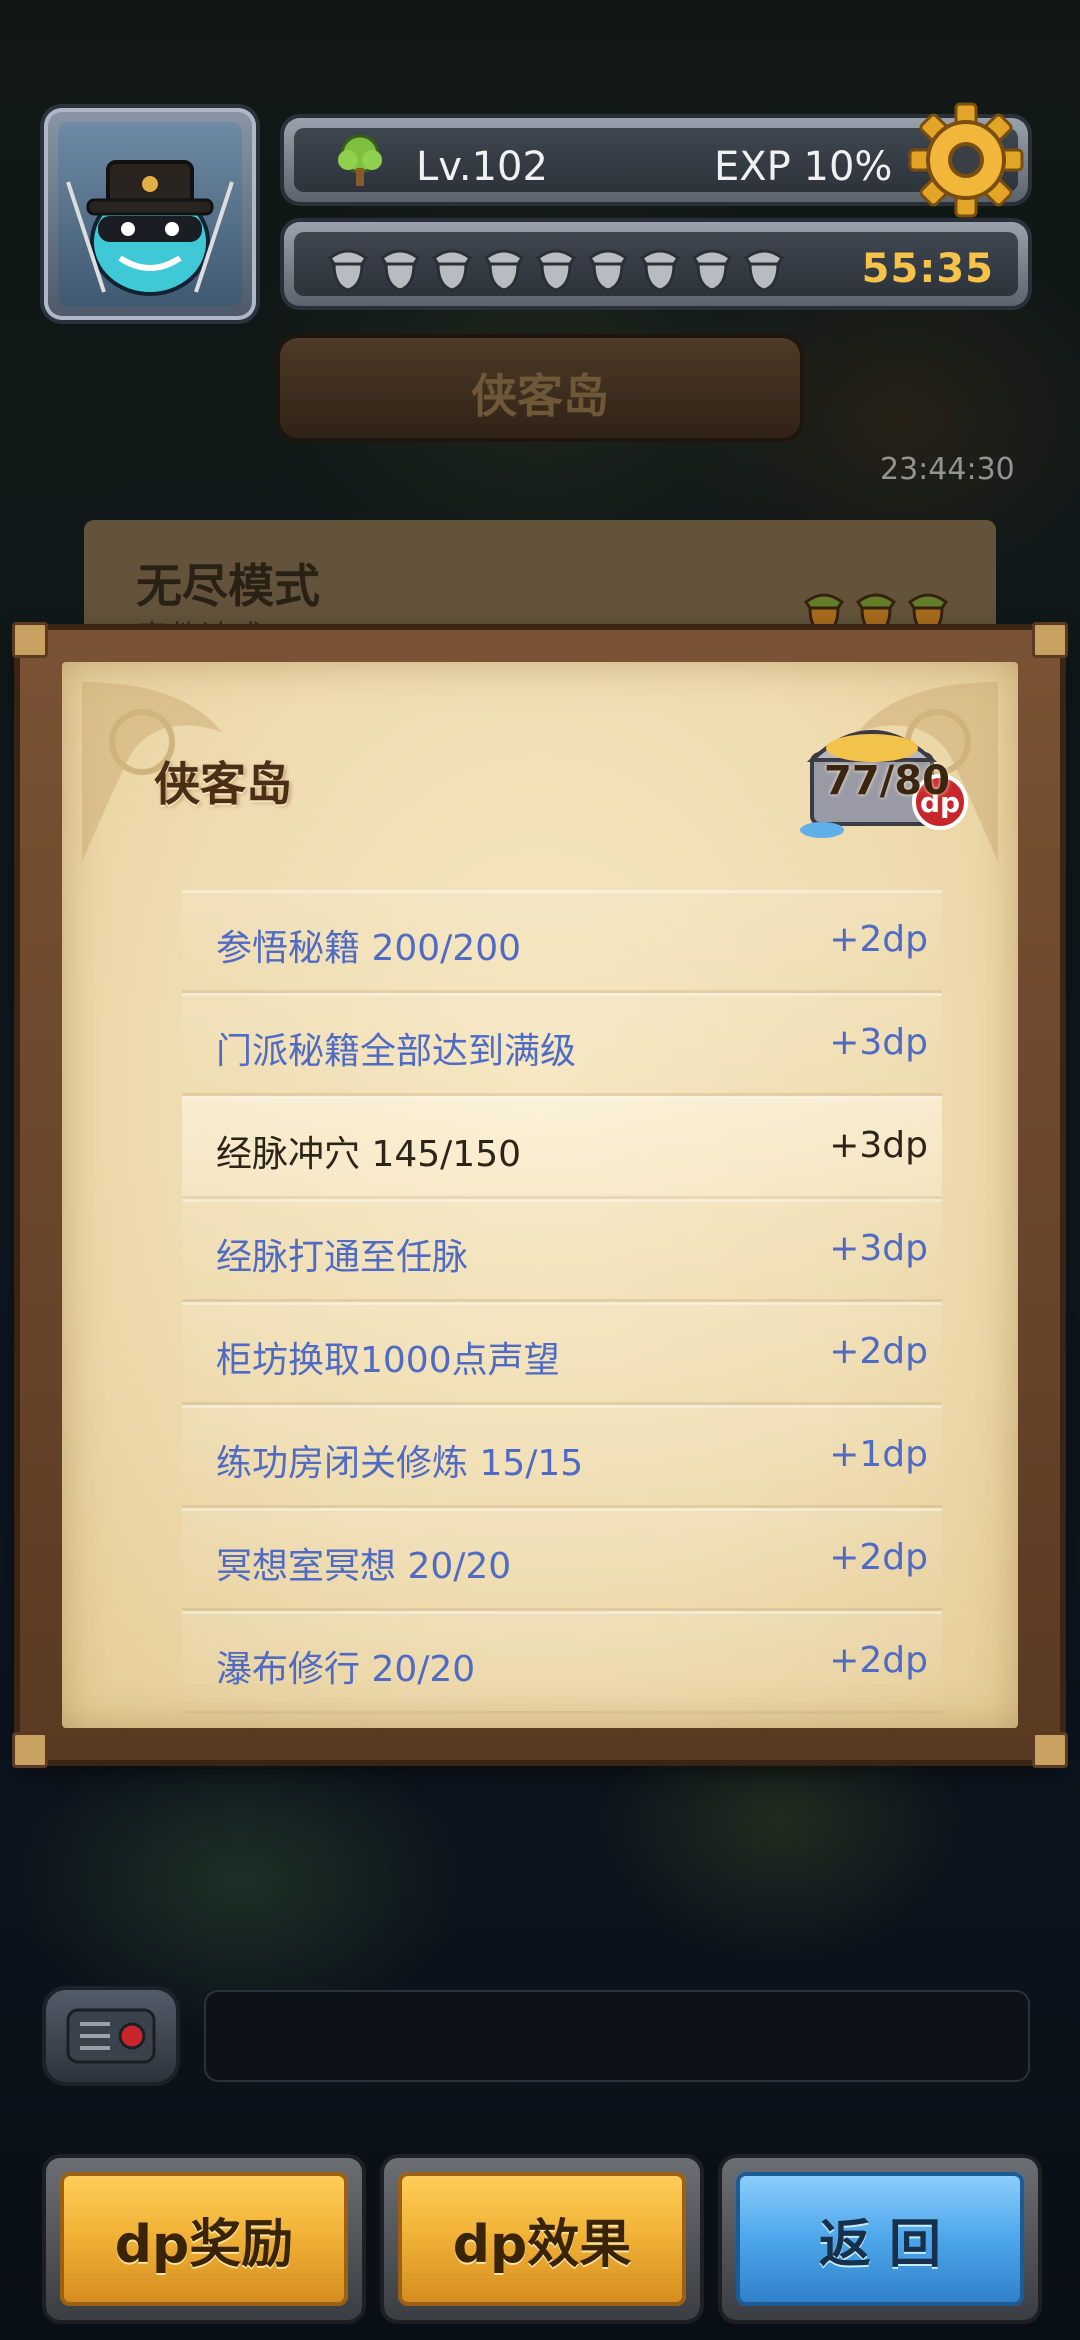 This screenshot has width=1080, height=2340. What do you see at coordinates (927, 269) in the screenshot?
I see `stamina-timer: 55:35` at bounding box center [927, 269].